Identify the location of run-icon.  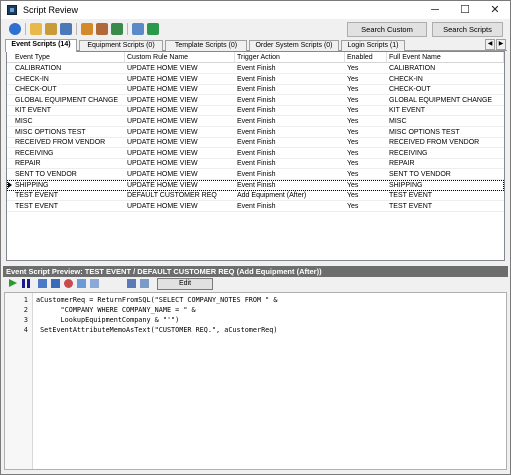
(13, 283).